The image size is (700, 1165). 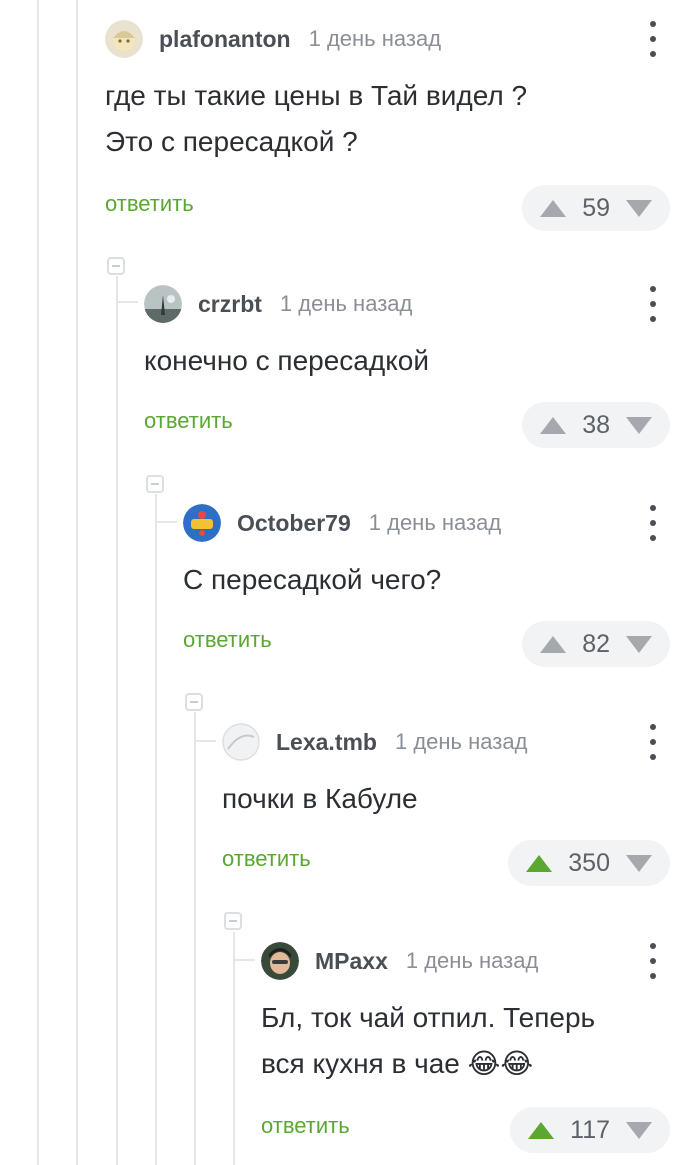 I want to click on comment-text: конечно с пересадкой, so click(x=407, y=361).